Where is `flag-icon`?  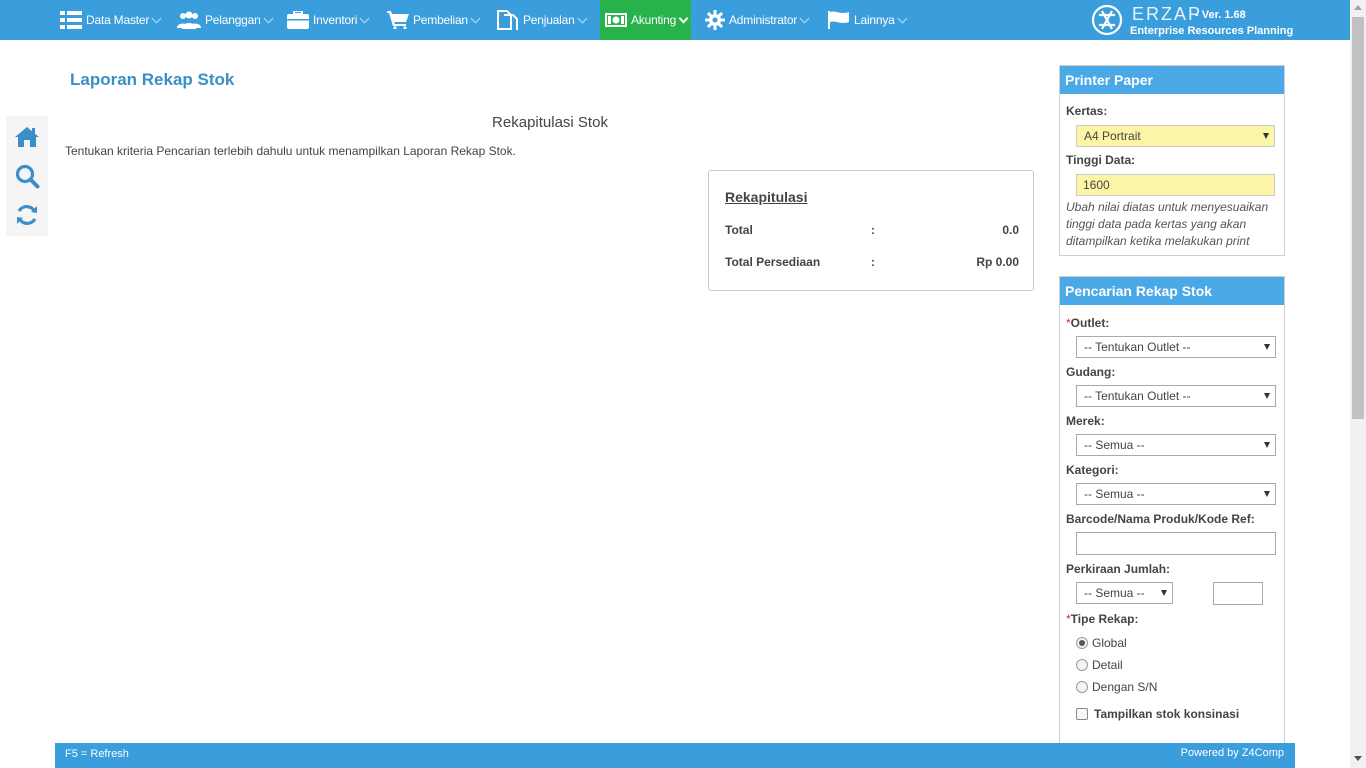
flag-icon is located at coordinates (838, 20).